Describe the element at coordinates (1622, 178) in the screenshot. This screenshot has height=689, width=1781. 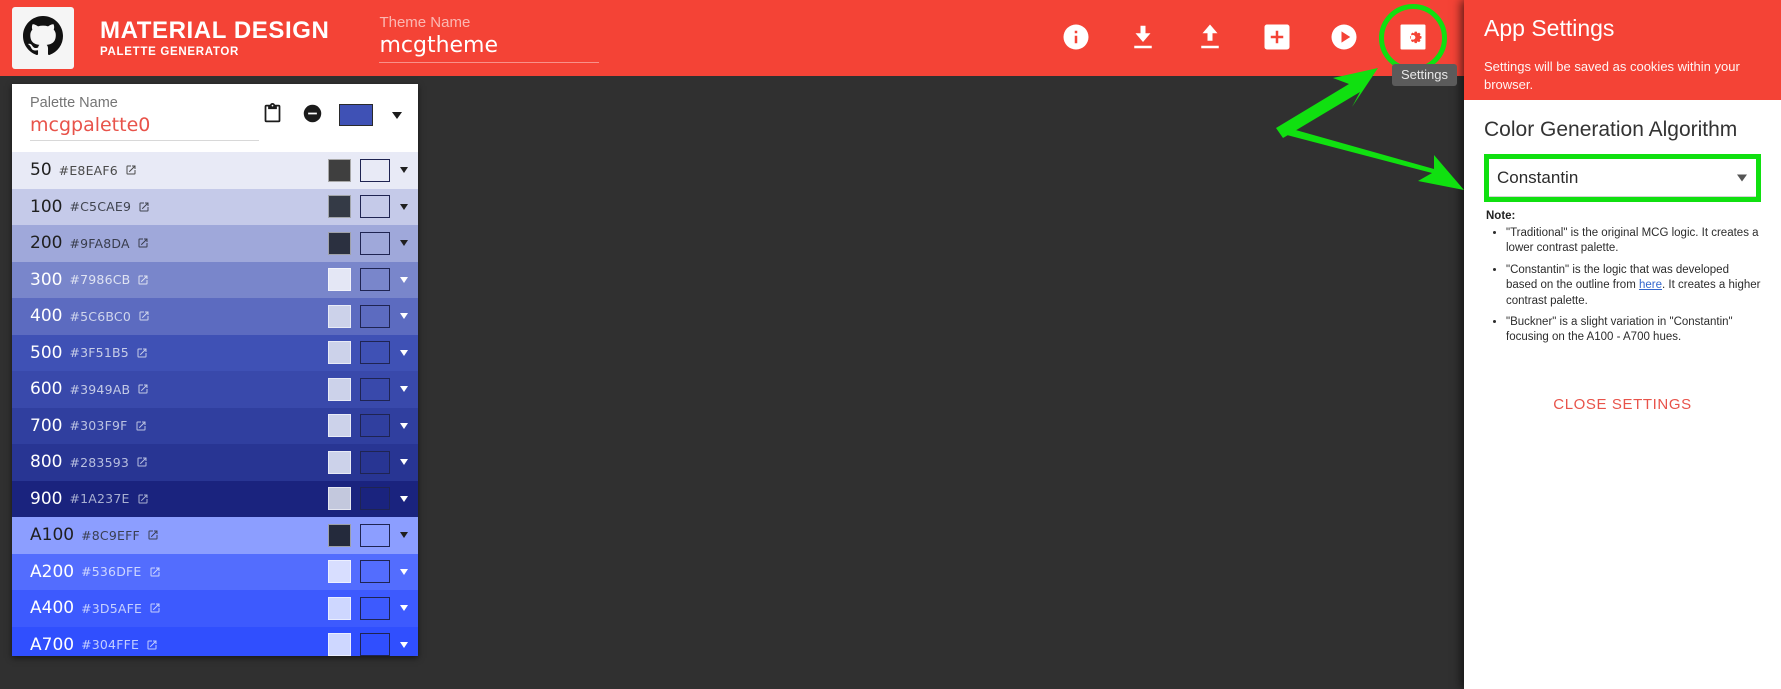
I see `algorithm-select: TraditionalConstantinBuckner` at that location.